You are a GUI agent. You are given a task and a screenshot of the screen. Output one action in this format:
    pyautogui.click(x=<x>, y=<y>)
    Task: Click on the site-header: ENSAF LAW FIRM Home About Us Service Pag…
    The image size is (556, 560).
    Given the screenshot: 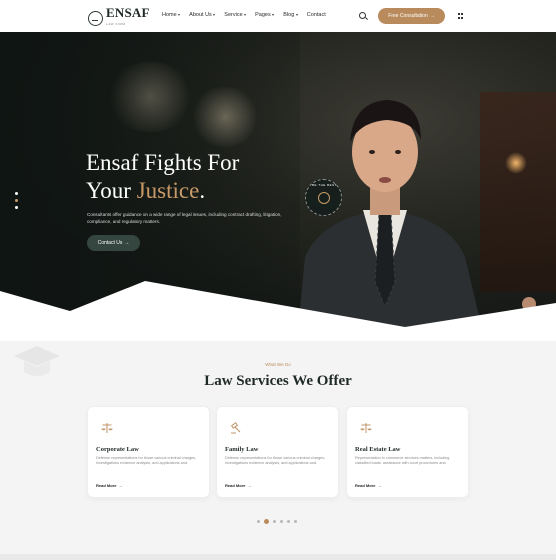 What is the action you would take?
    pyautogui.click(x=278, y=16)
    